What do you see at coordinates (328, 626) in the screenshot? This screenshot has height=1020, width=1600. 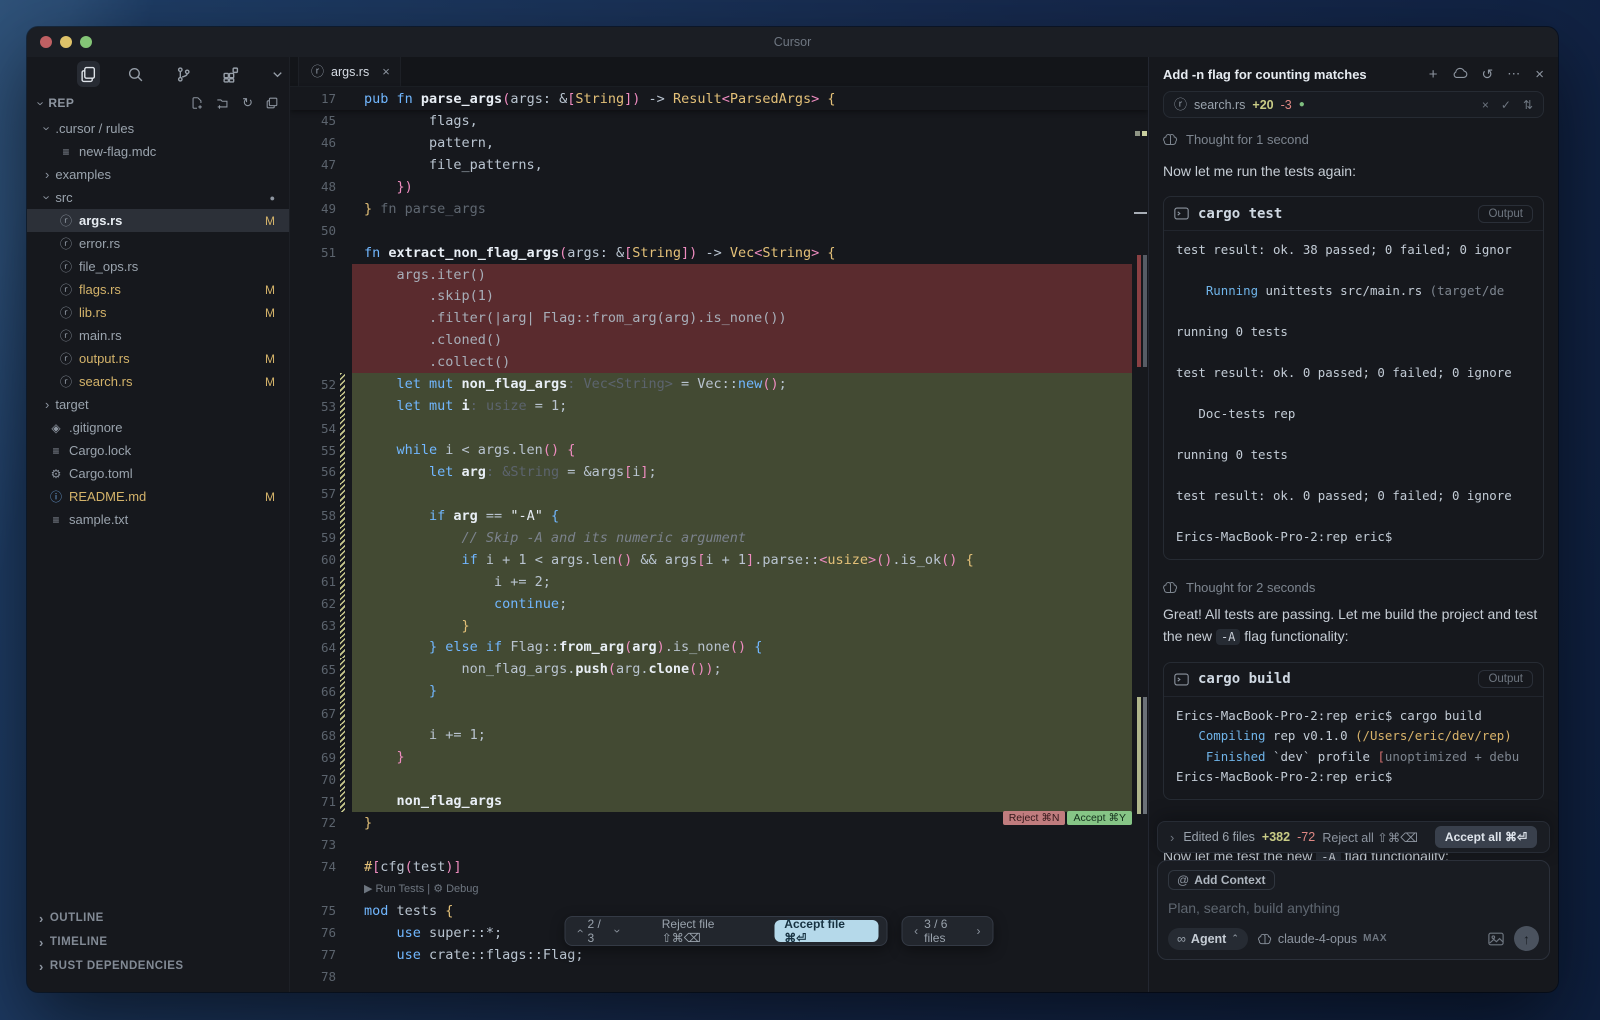 I see `line-number: 63` at bounding box center [328, 626].